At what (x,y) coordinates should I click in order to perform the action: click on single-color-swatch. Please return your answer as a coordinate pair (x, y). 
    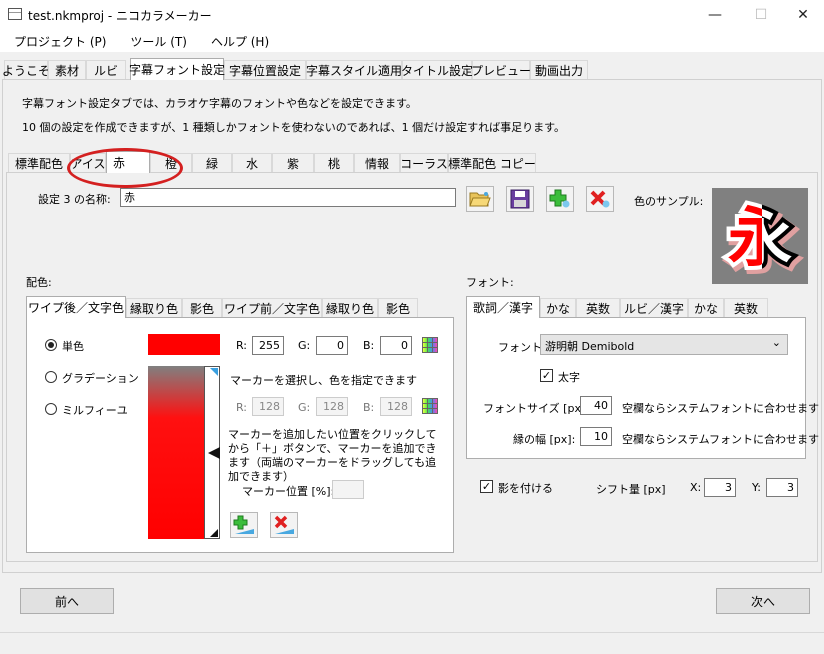
    Looking at the image, I should click on (184, 344).